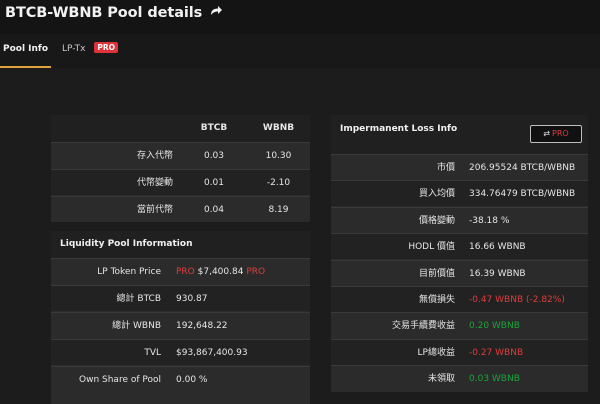  I want to click on table-row: TVL $93,867,400.93, so click(180, 352).